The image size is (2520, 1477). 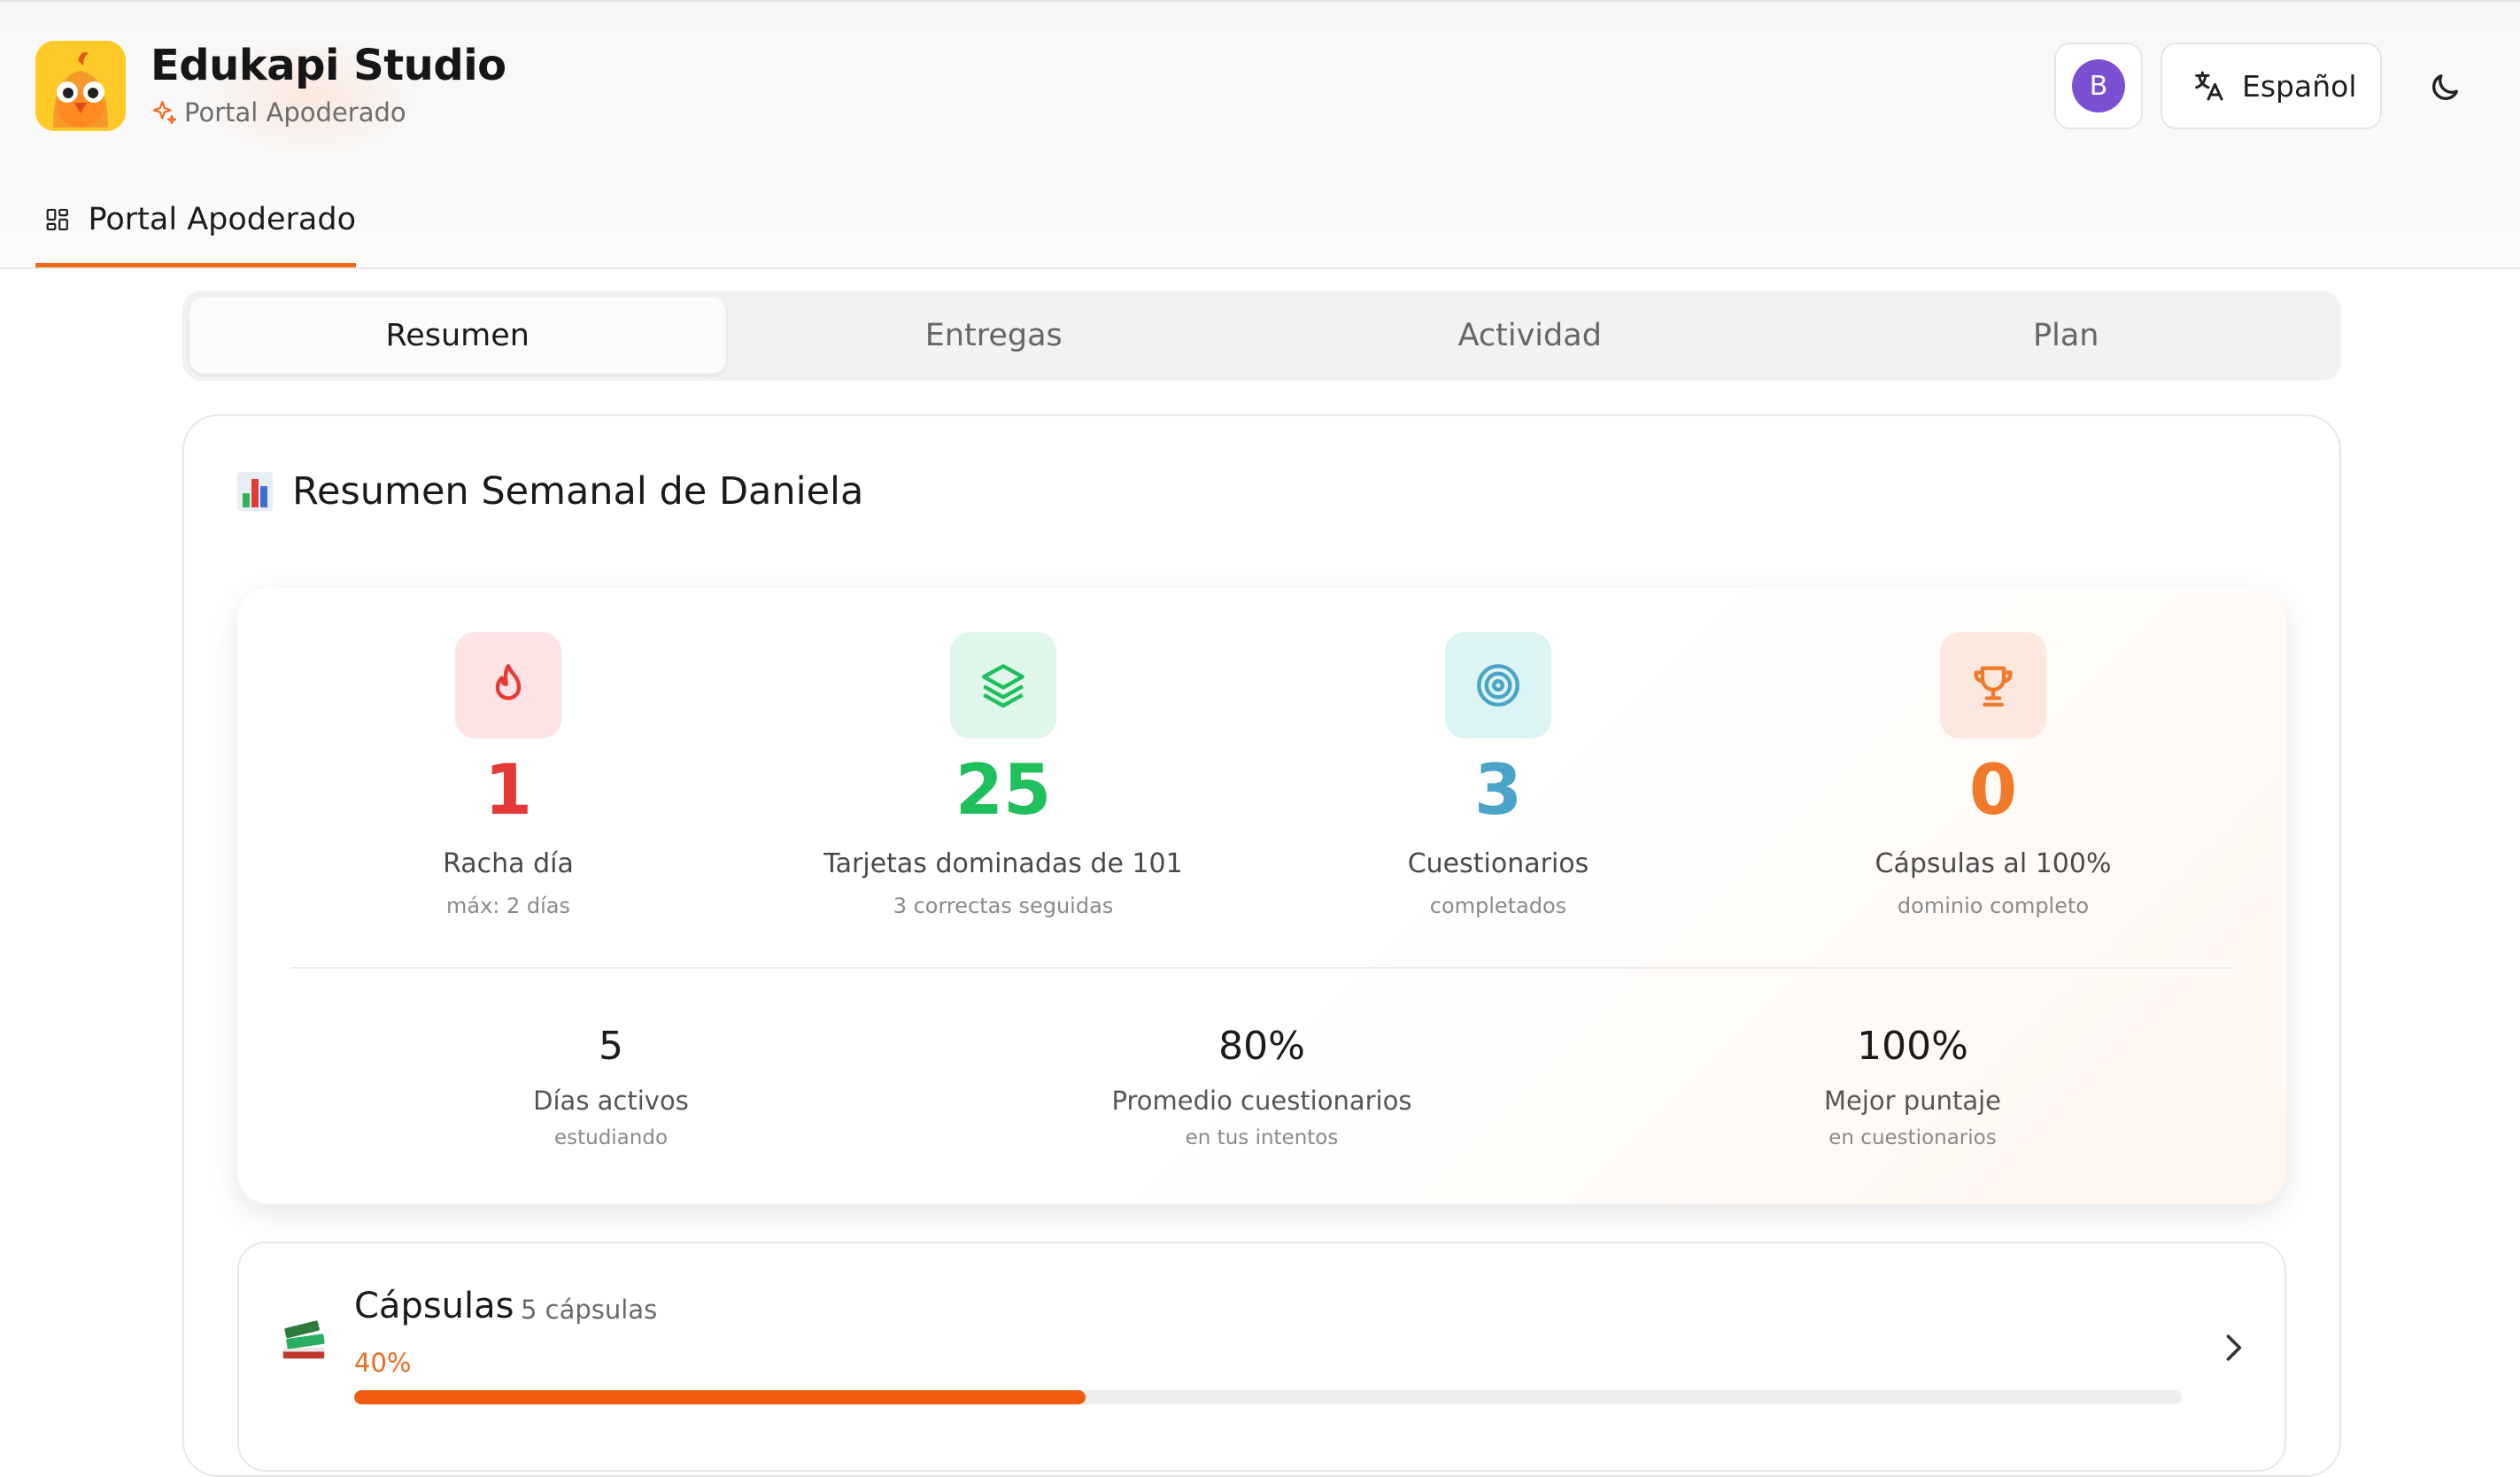 I want to click on stat-value: 1, so click(x=508, y=791).